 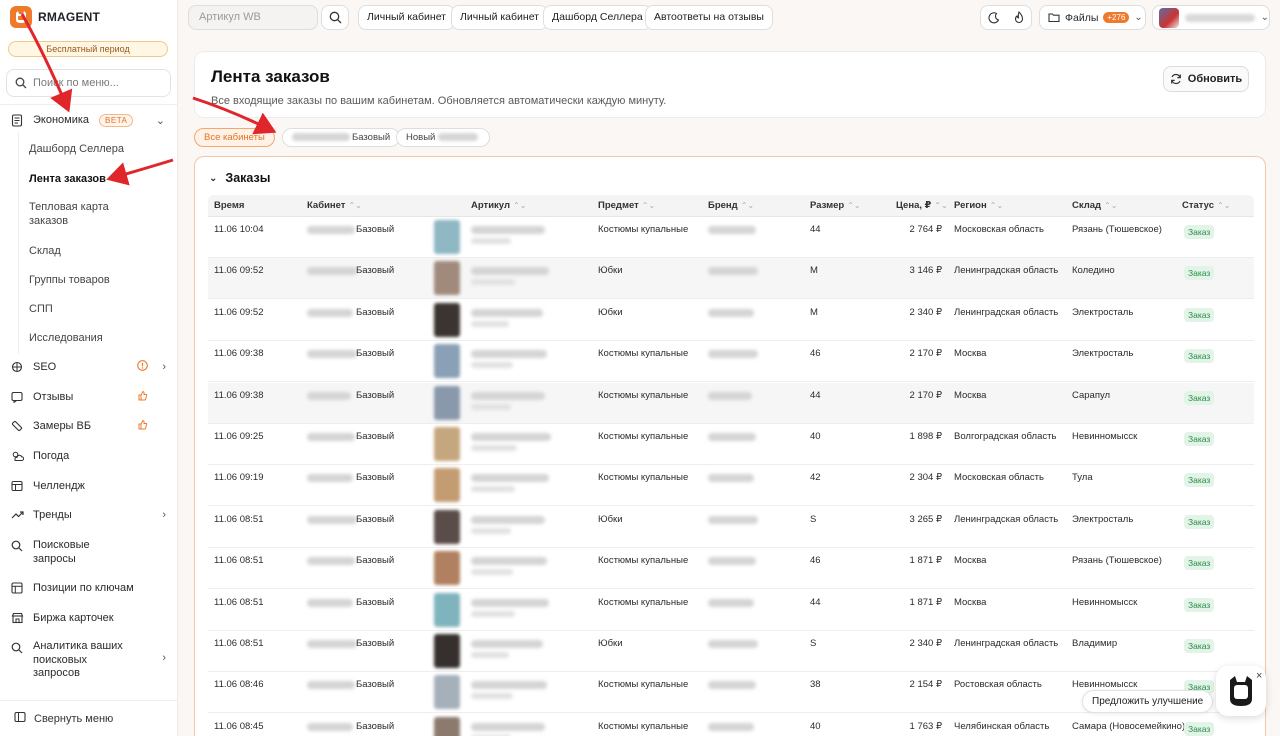 I want to click on column-header-price: Цена, ₽ ⌃⌄, so click(x=922, y=206).